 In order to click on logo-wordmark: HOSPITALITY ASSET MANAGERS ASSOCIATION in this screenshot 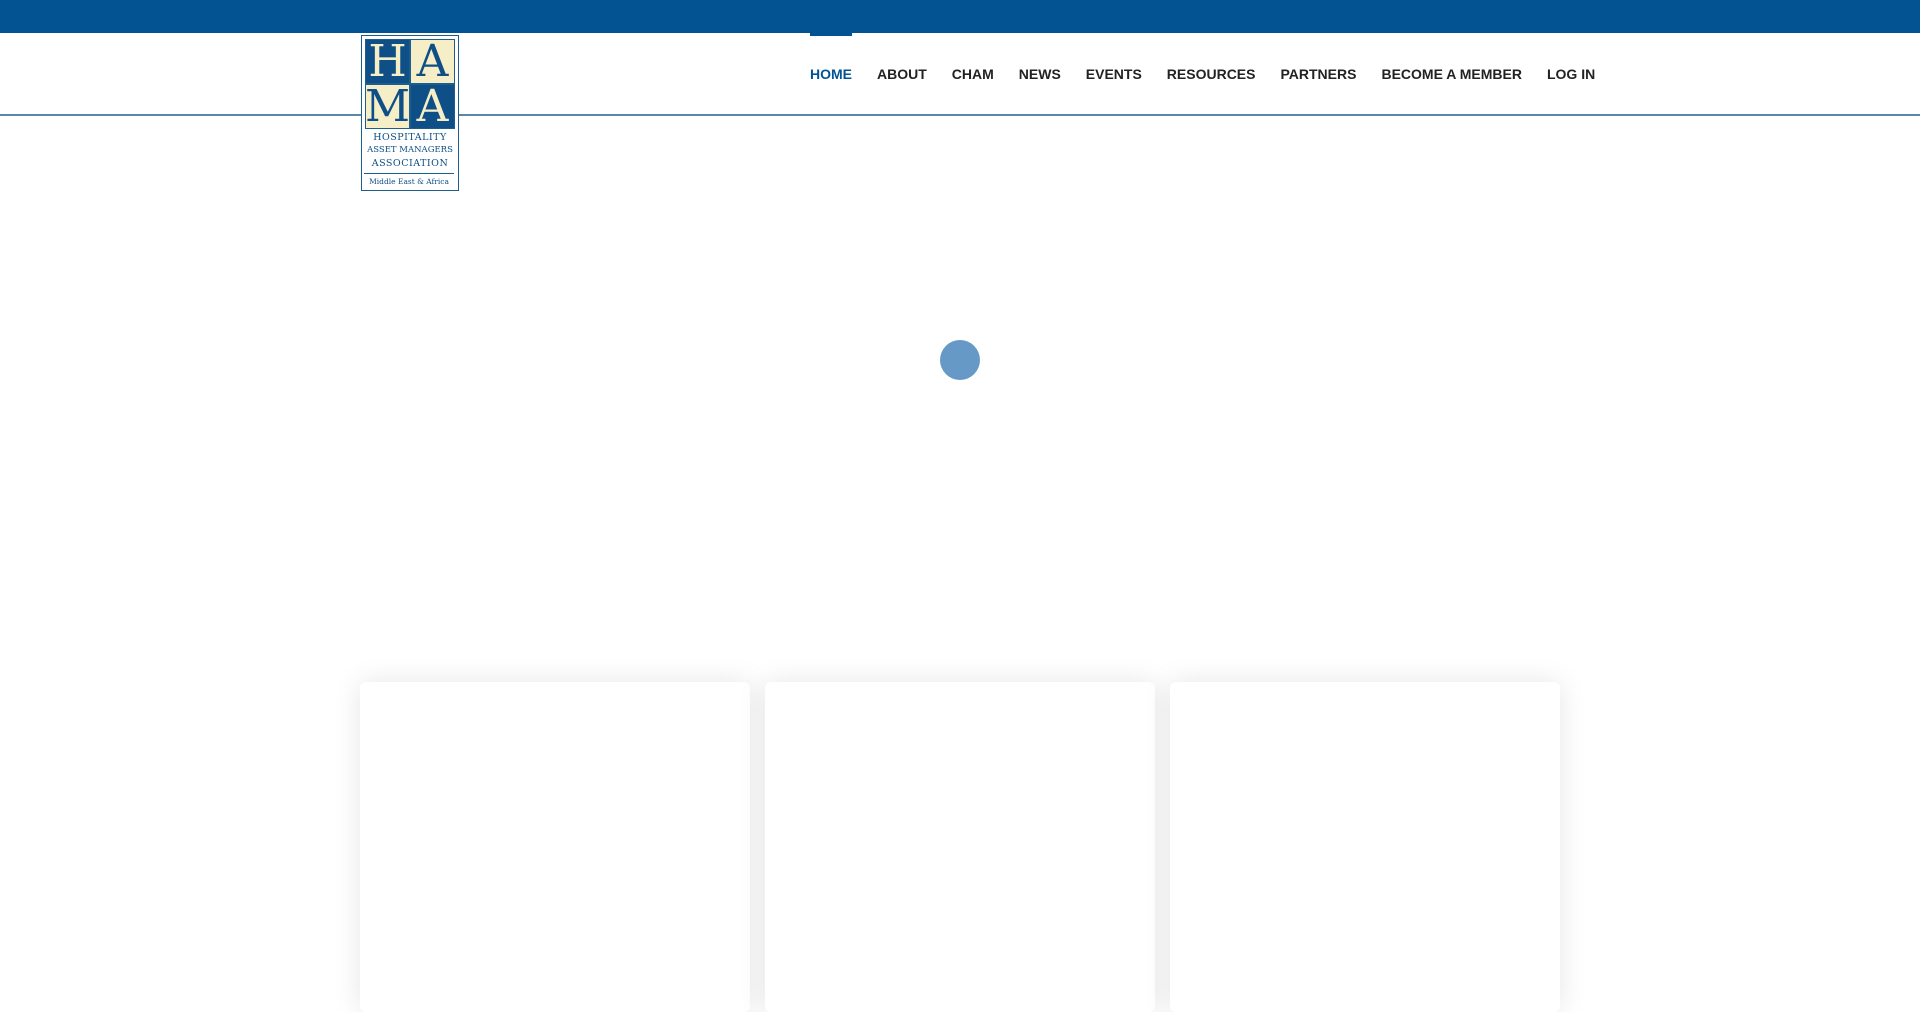, I will do `click(410, 150)`.